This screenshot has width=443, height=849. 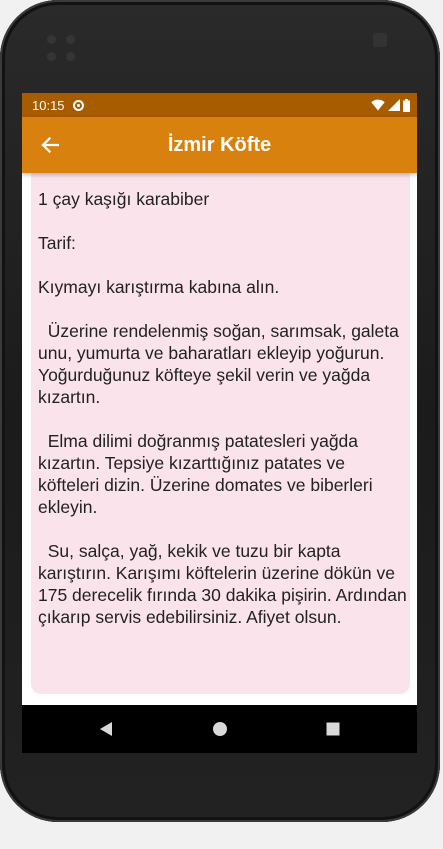 What do you see at coordinates (394, 105) in the screenshot?
I see `signal-icon` at bounding box center [394, 105].